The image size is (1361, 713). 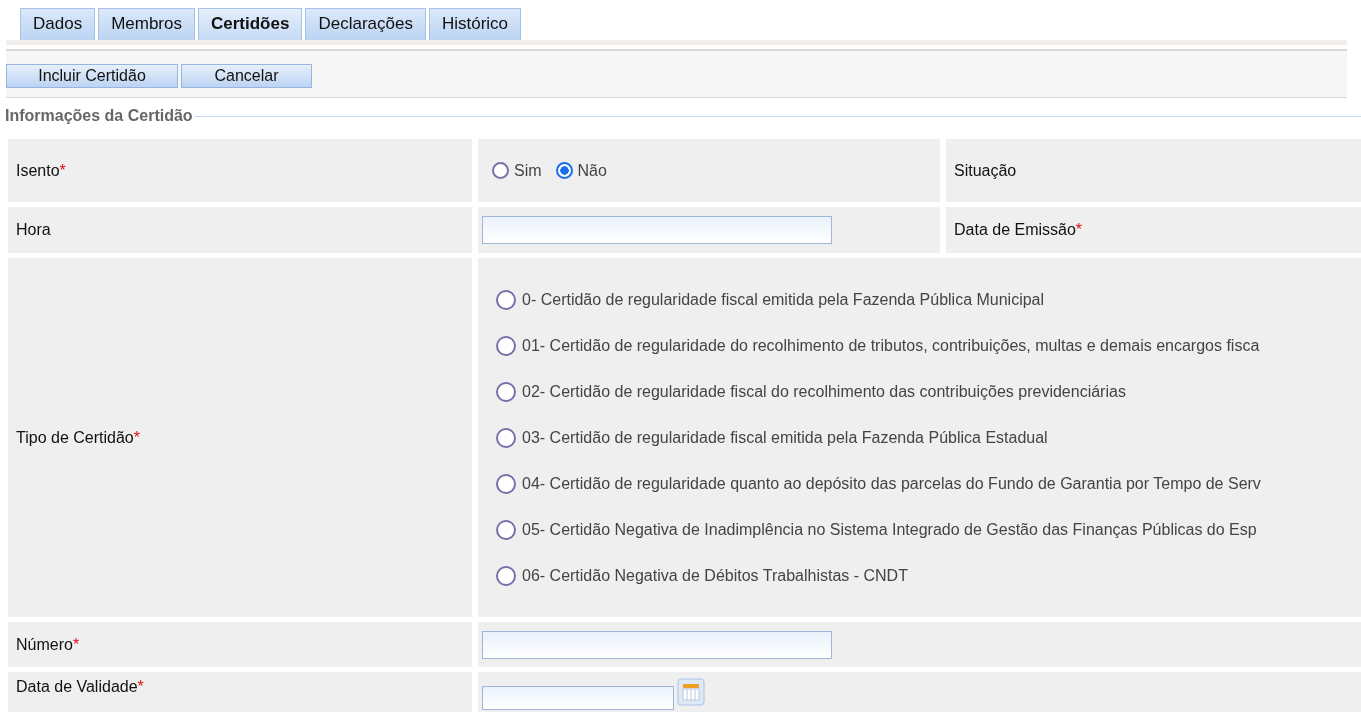 What do you see at coordinates (246, 76) in the screenshot?
I see `toolbar-button: Cancelar` at bounding box center [246, 76].